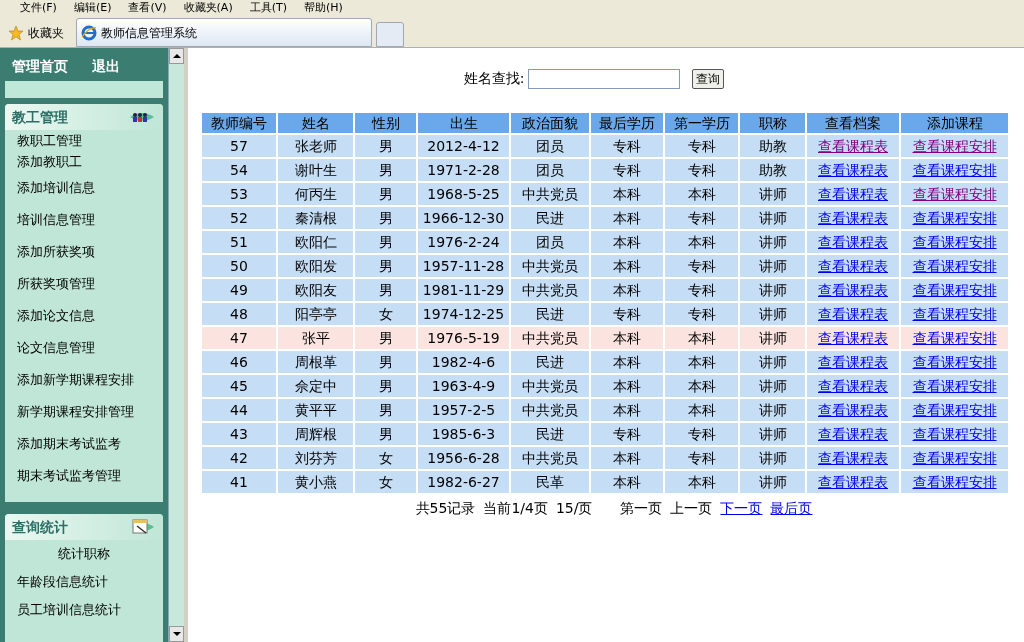 Image resolution: width=1024 pixels, height=642 pixels. I want to click on table-cell: 助教, so click(772, 170).